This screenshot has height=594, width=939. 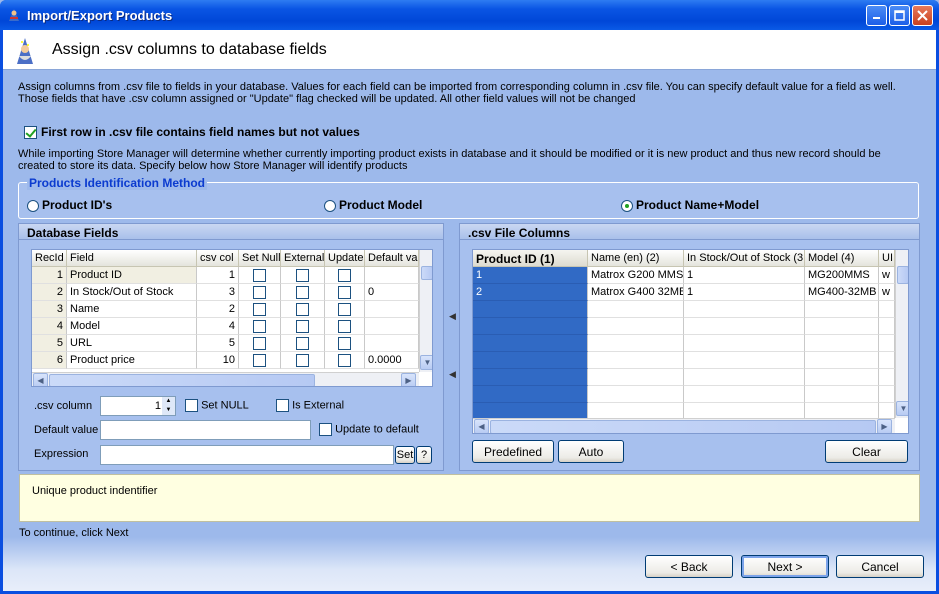 I want to click on expression-input, so click(x=247, y=455).